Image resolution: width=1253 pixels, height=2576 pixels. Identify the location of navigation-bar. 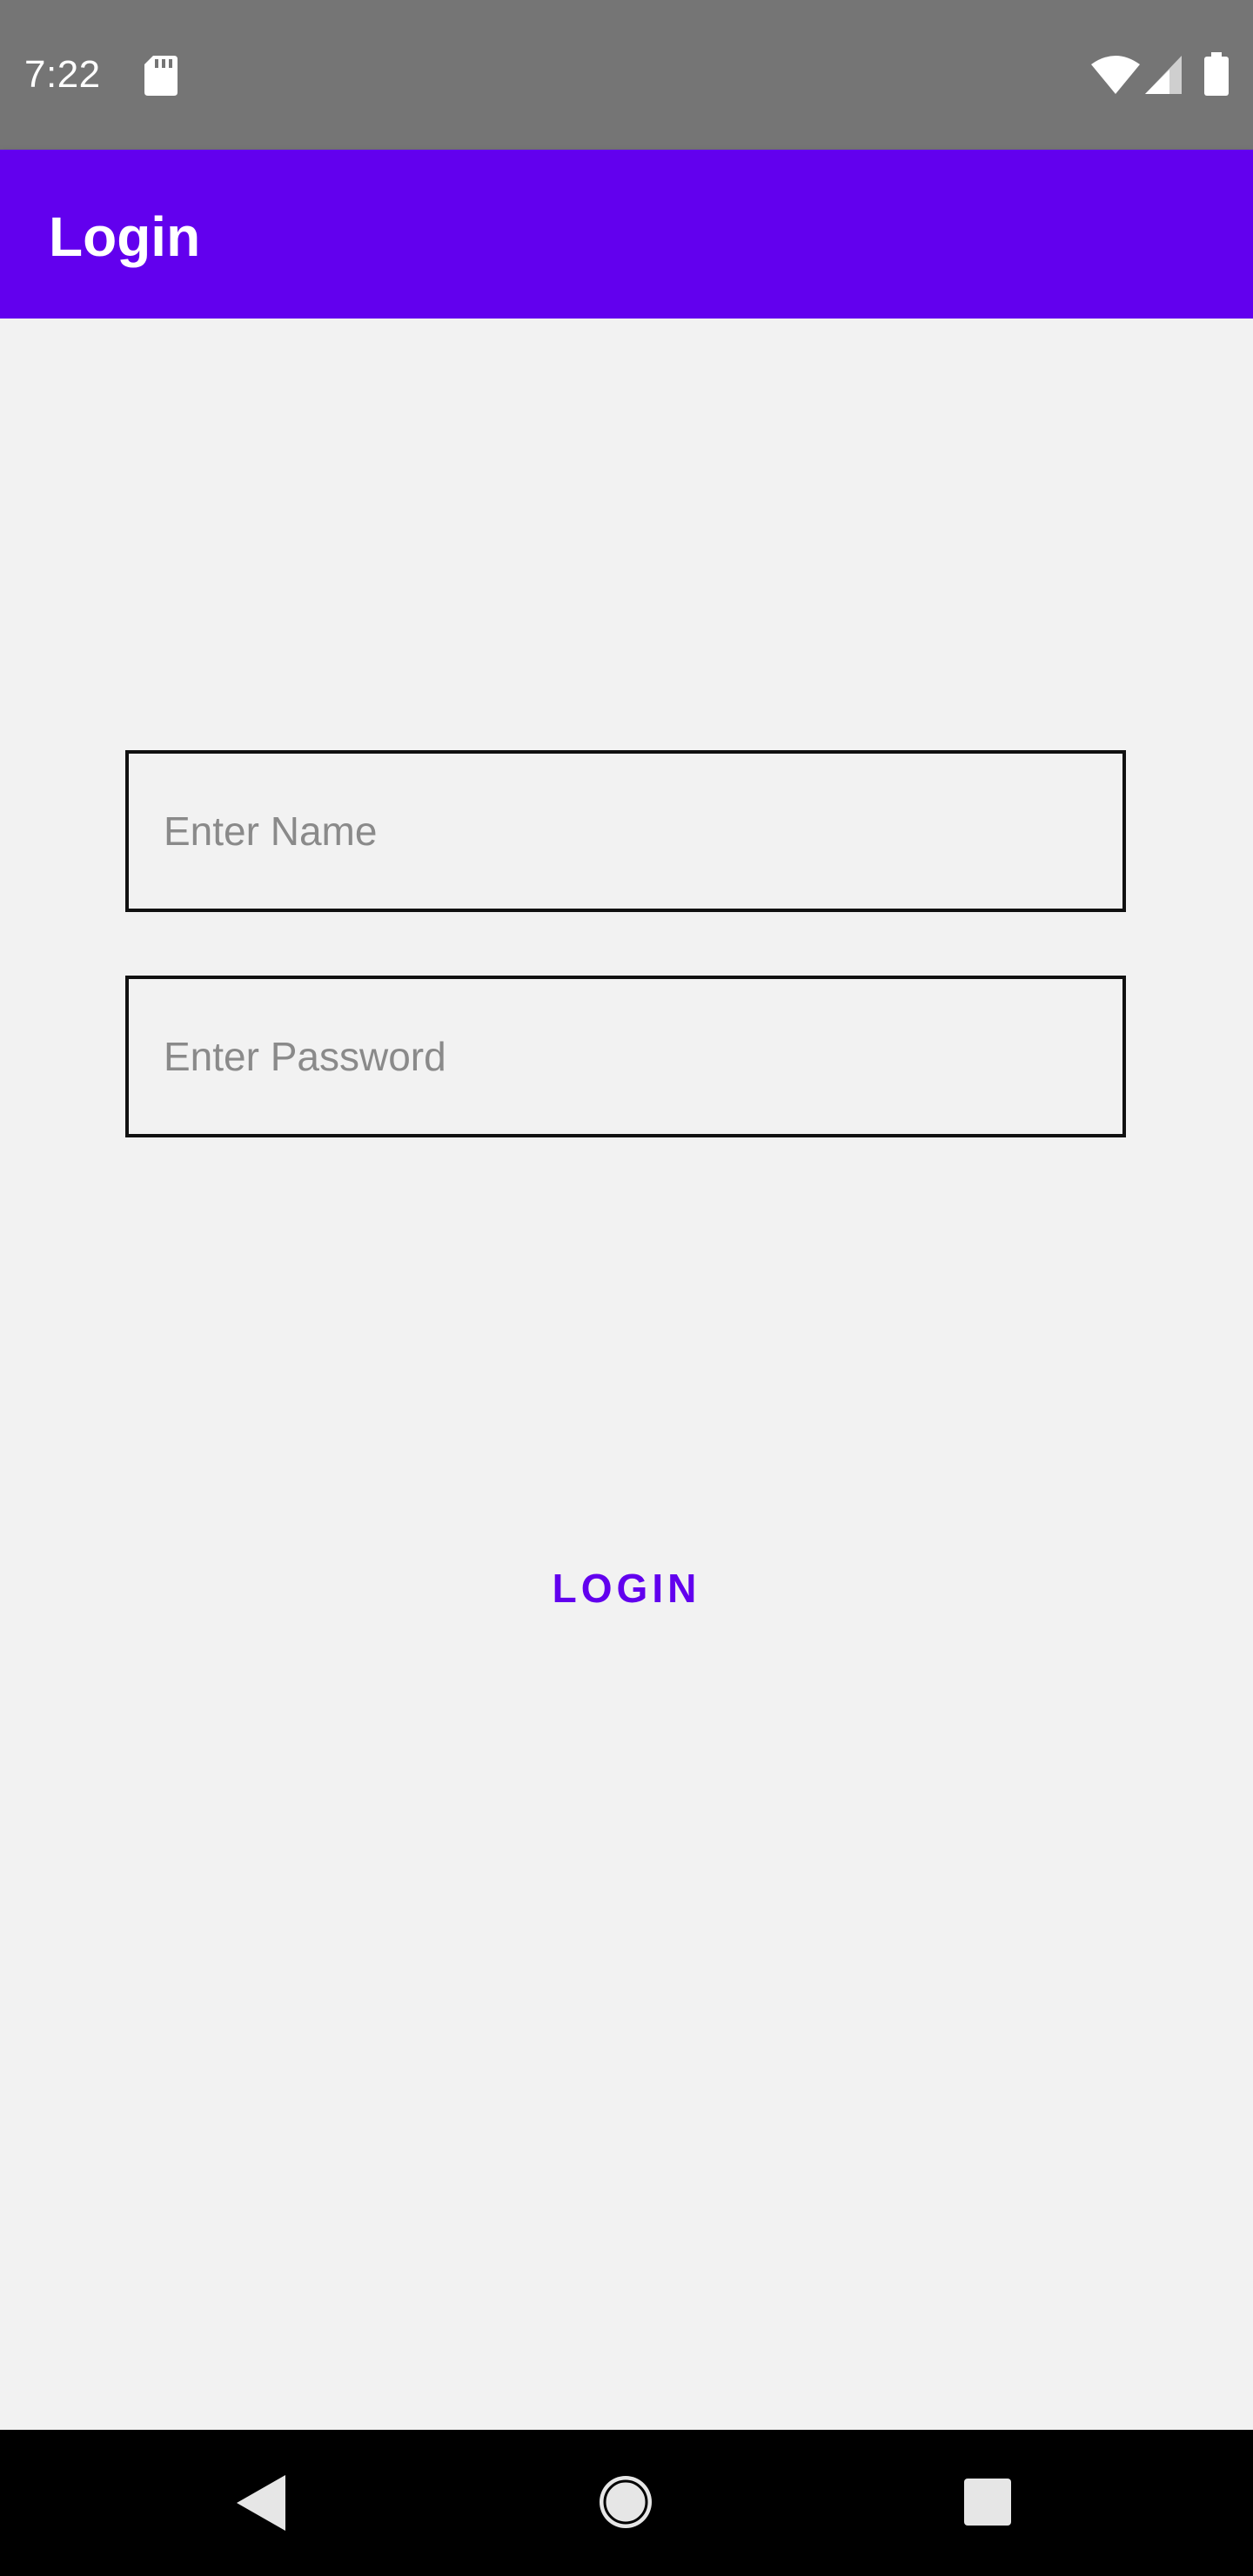
(626, 2503).